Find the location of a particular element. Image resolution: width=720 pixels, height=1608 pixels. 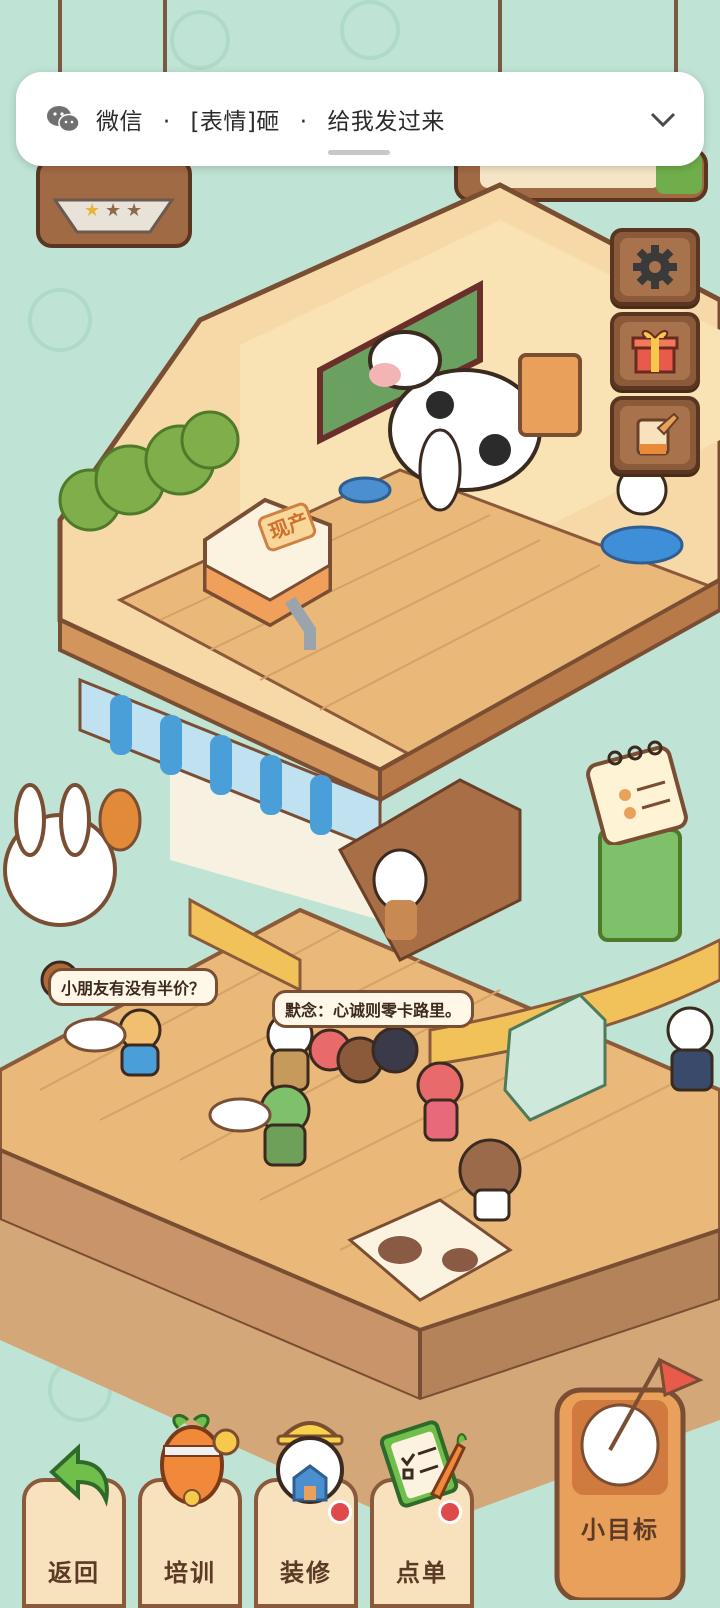

order-label: 点单 is located at coordinates (422, 1573).